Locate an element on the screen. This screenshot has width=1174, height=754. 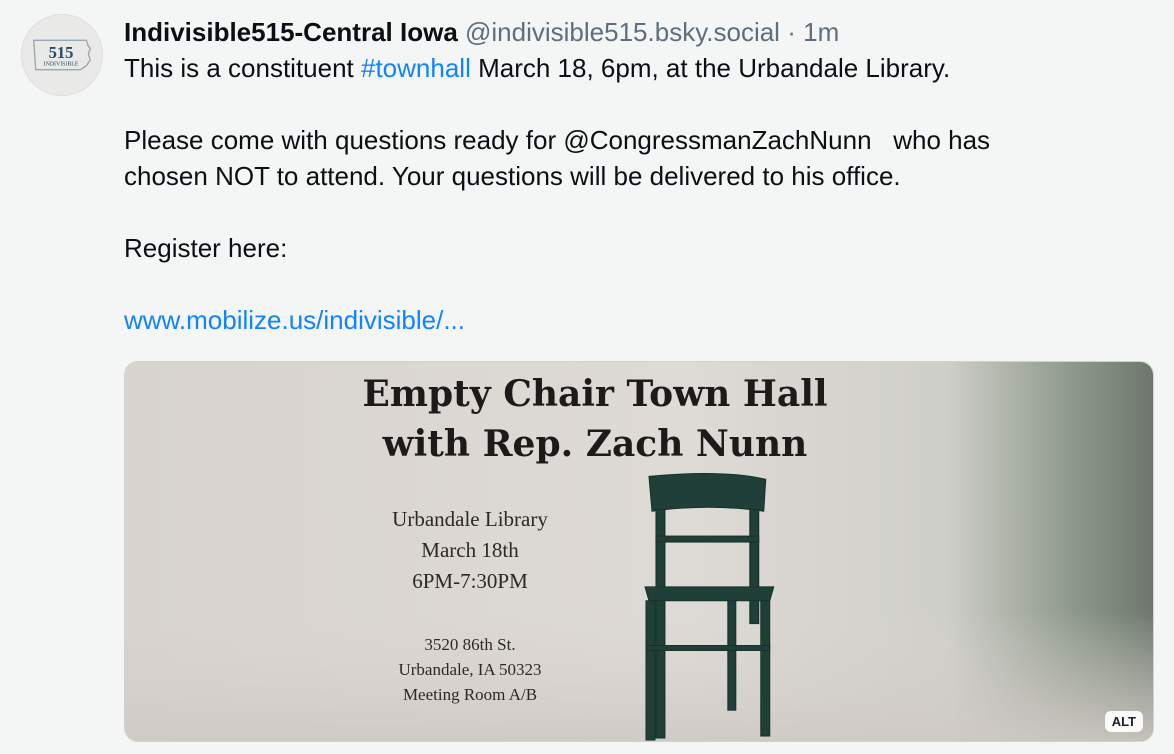
post-timestamp: 1m is located at coordinates (821, 32).